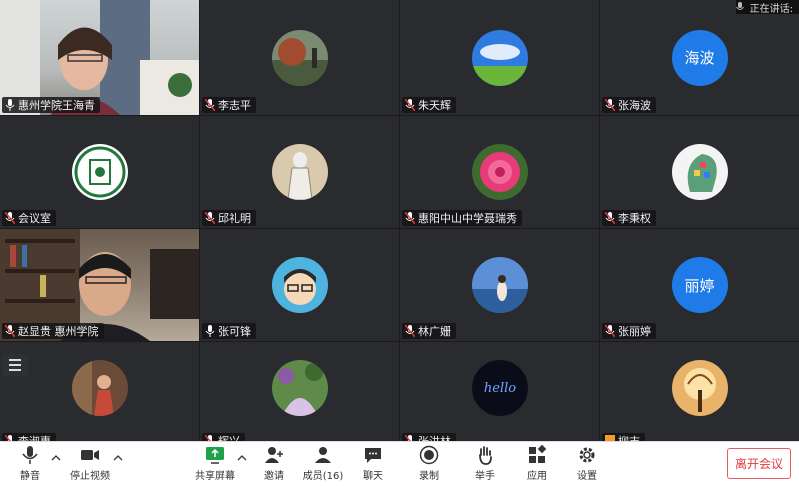 The image size is (799, 486). I want to click on participant-tile: 李志平, so click(299, 57).